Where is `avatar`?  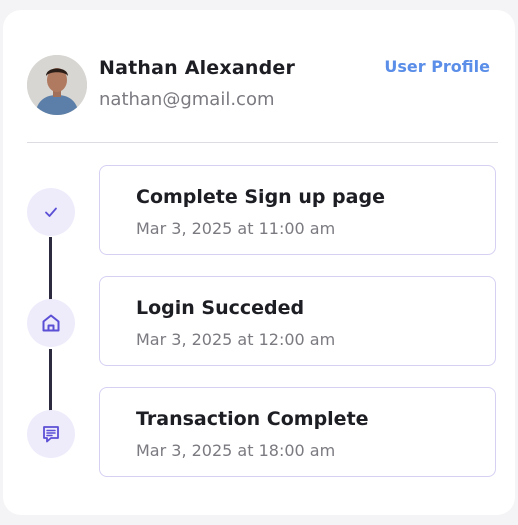
avatar is located at coordinates (57, 85).